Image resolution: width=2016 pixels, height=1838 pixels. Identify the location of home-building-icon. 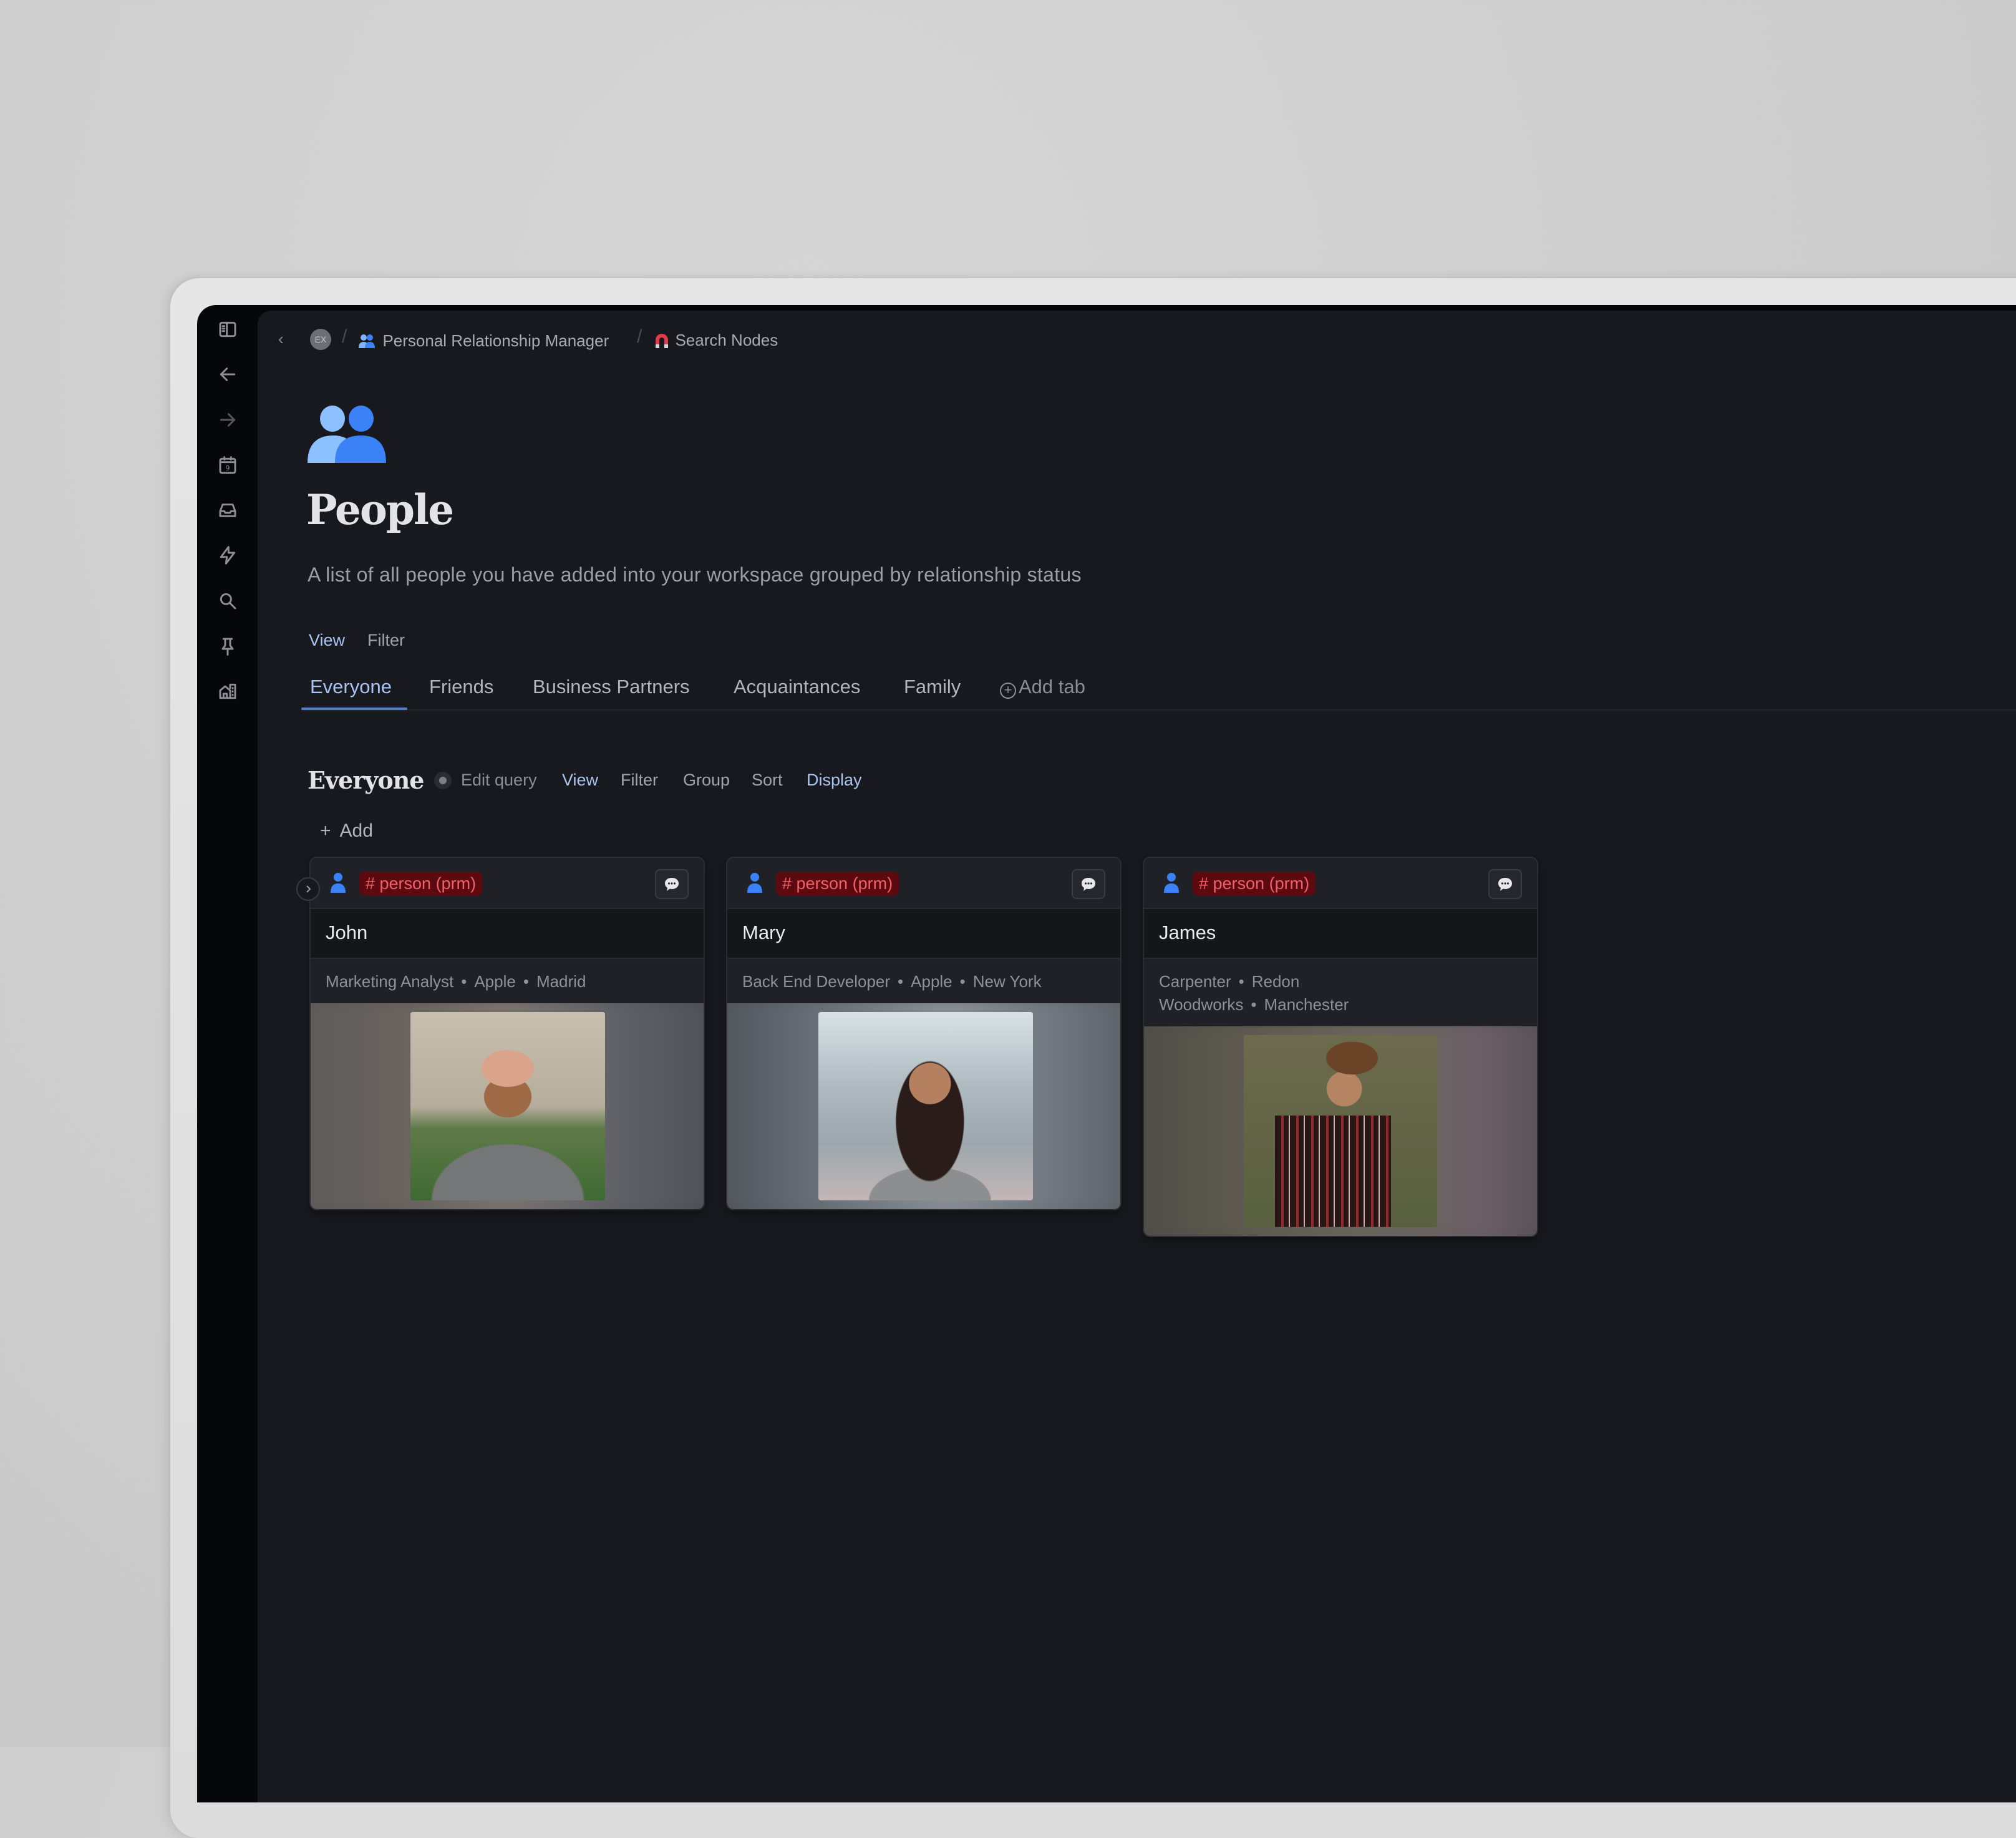
(228, 691).